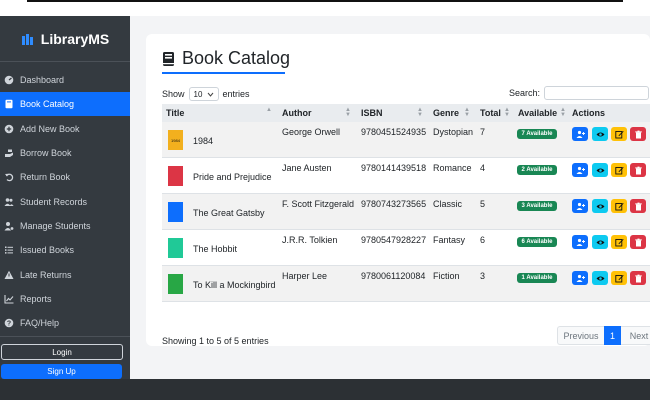 The height and width of the screenshot is (400, 650). I want to click on chart-icon, so click(9, 299).